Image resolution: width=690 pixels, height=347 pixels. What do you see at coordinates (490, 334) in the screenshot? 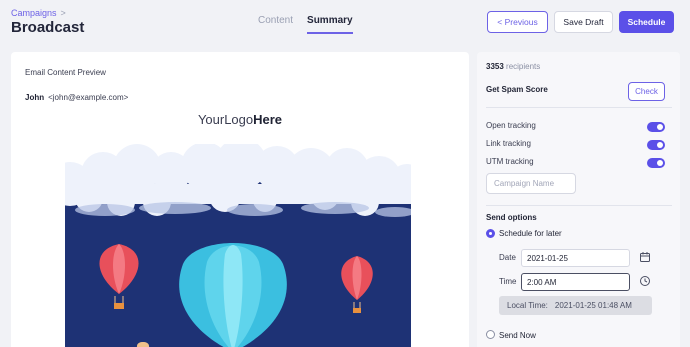
I see `send-now-radio` at bounding box center [490, 334].